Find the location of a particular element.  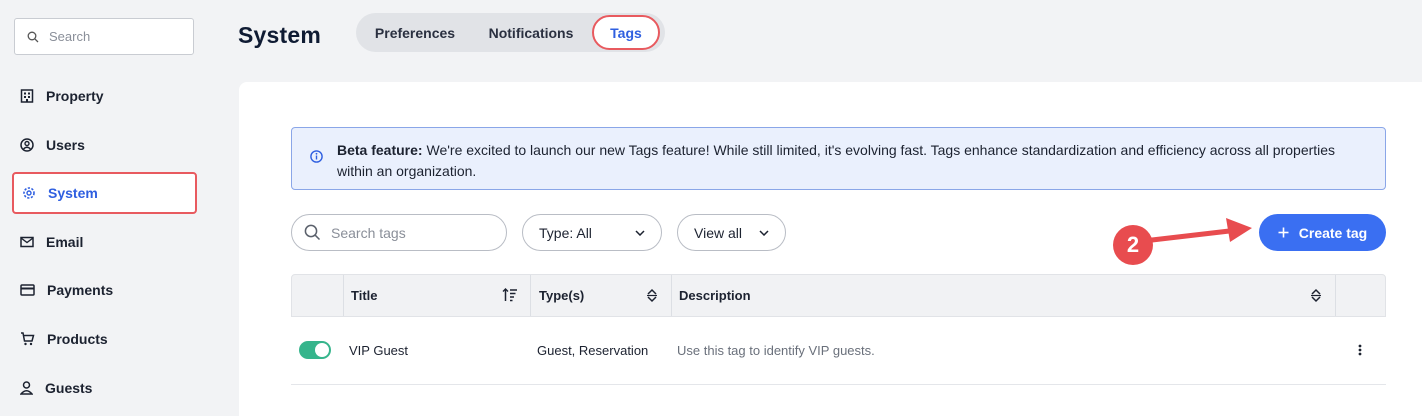

tag-search is located at coordinates (399, 232).